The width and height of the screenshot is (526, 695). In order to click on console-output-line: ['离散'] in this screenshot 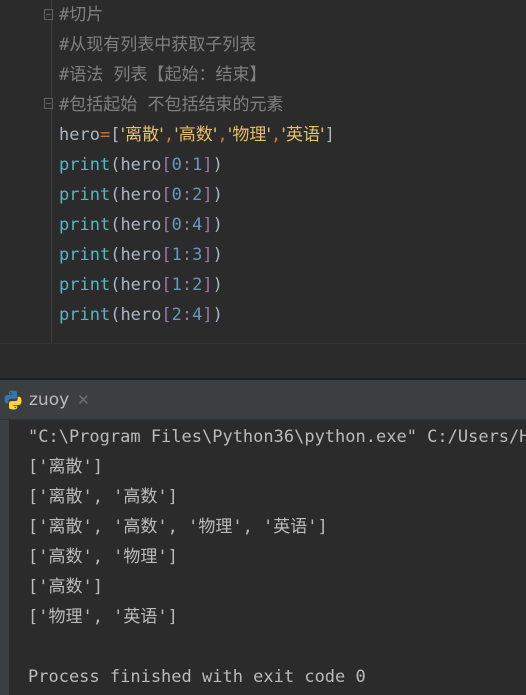, I will do `click(65, 467)`.